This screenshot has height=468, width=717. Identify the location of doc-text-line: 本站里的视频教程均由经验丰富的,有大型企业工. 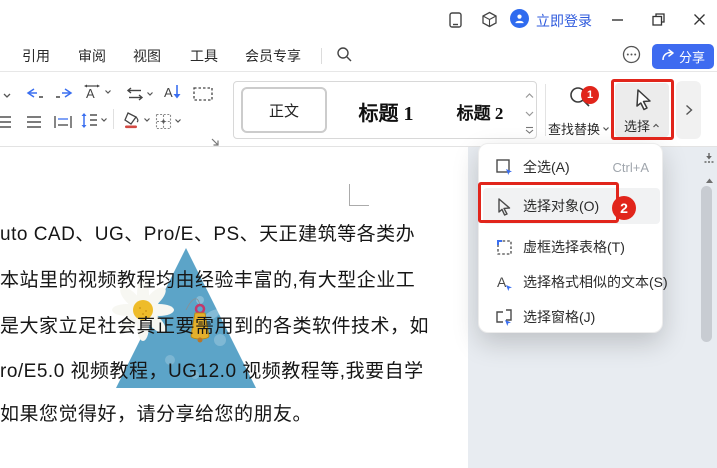
(210, 278).